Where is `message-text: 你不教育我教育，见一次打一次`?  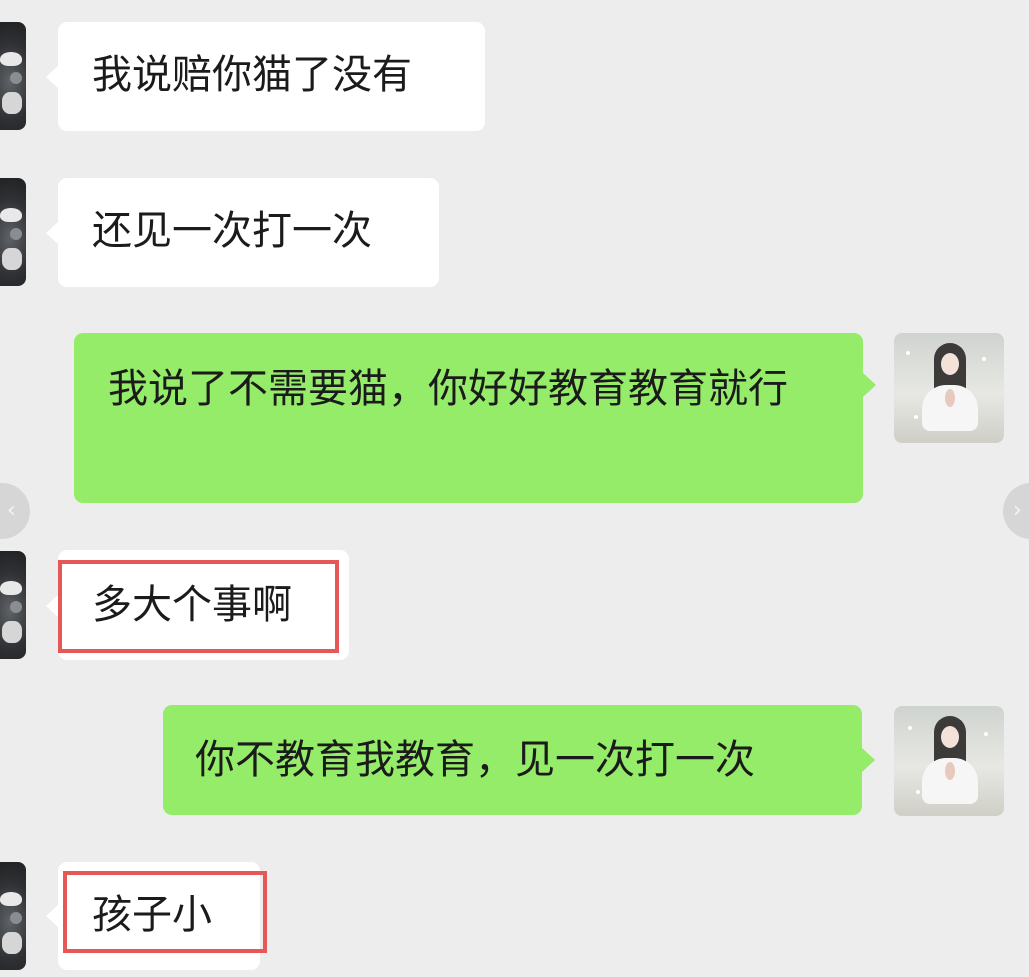
message-text: 你不教育我教育，见一次打一次 is located at coordinates (475, 760).